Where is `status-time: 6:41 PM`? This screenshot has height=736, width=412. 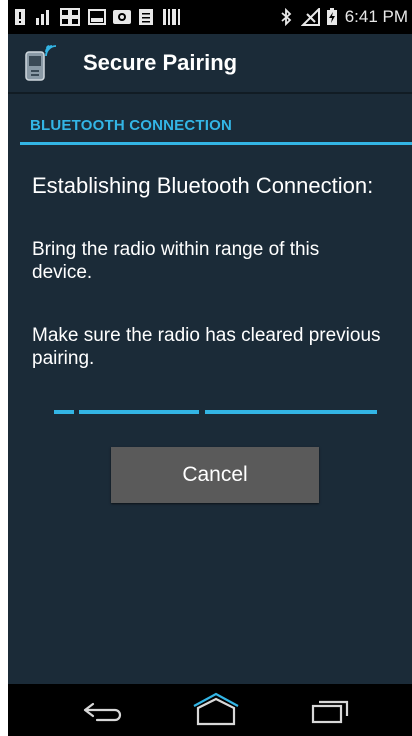 status-time: 6:41 PM is located at coordinates (376, 16).